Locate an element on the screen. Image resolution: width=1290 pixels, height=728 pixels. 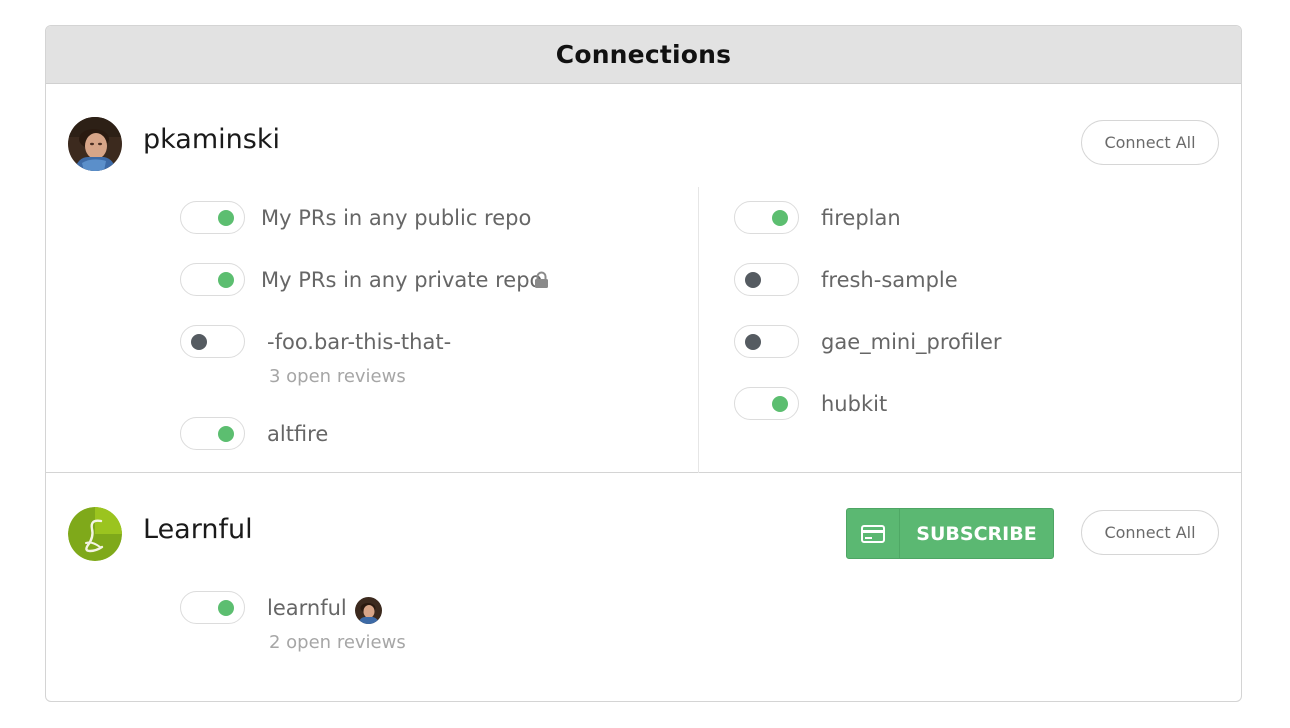
toggle-fresh-sample is located at coordinates (766, 279).